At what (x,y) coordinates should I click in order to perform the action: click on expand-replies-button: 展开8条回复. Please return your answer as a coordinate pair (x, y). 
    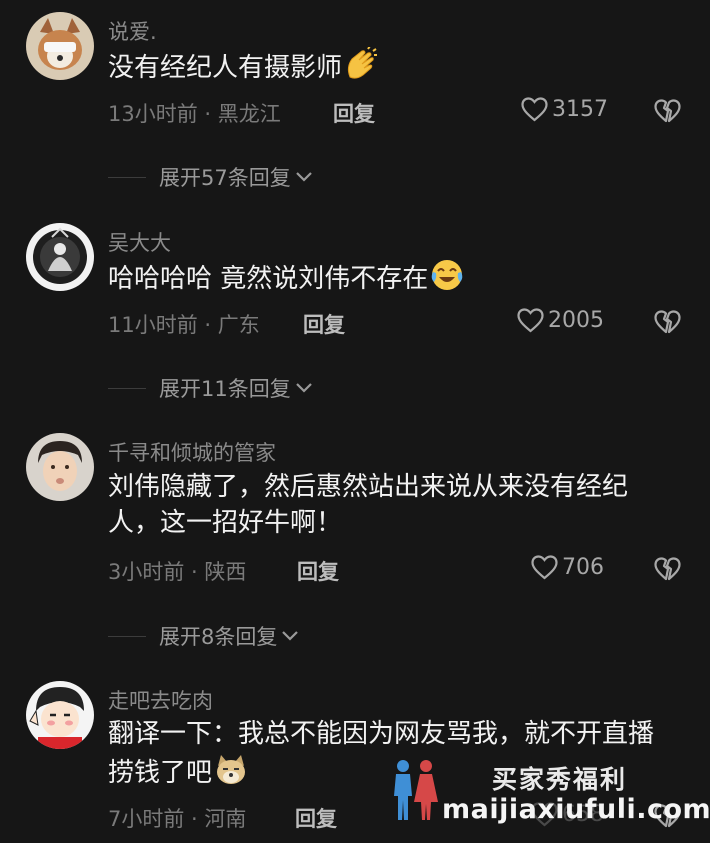
    Looking at the image, I should click on (203, 636).